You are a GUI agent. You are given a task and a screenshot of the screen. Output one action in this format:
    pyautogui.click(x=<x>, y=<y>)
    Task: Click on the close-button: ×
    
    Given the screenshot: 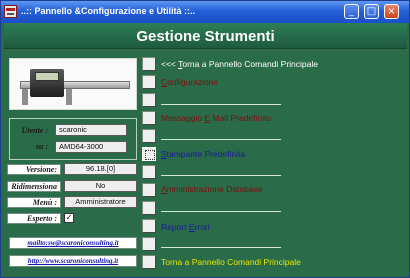 What is the action you would take?
    pyautogui.click(x=391, y=11)
    